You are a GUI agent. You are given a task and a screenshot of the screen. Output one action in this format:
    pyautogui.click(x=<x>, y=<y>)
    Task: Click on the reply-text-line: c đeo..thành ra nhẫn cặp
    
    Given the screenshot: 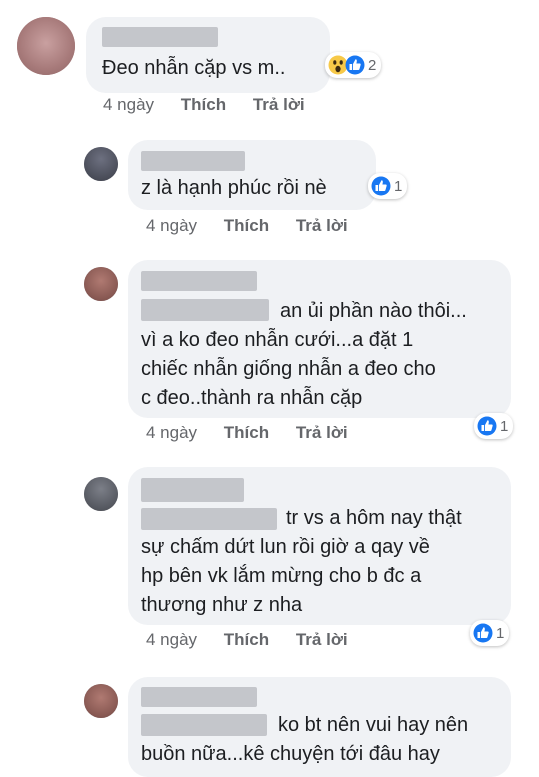 What is the action you would take?
    pyautogui.click(x=252, y=398)
    